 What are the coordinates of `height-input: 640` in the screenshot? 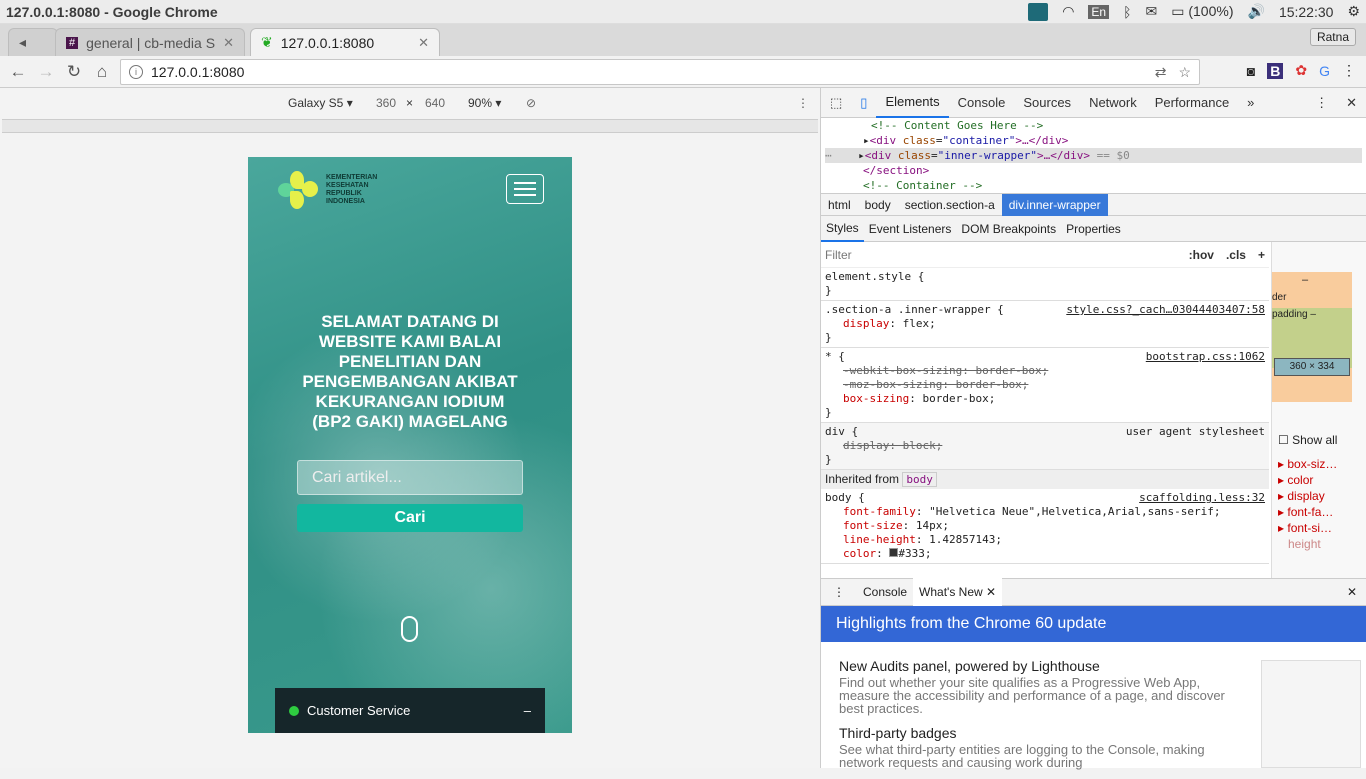 It's located at (435, 103).